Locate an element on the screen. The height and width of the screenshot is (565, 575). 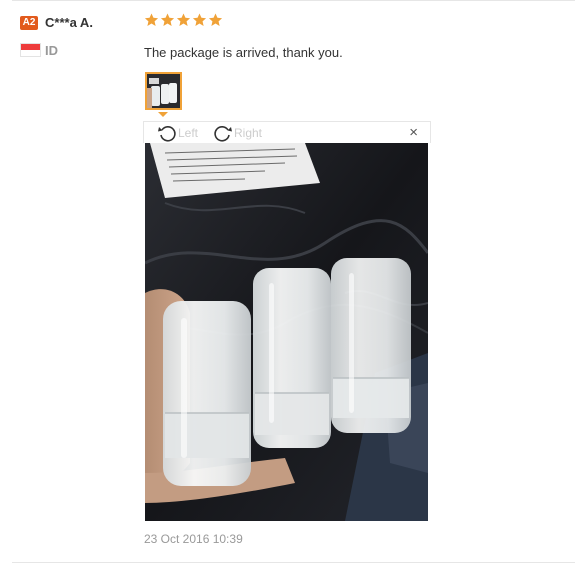
rotate-right-label: Right is located at coordinates (248, 133).